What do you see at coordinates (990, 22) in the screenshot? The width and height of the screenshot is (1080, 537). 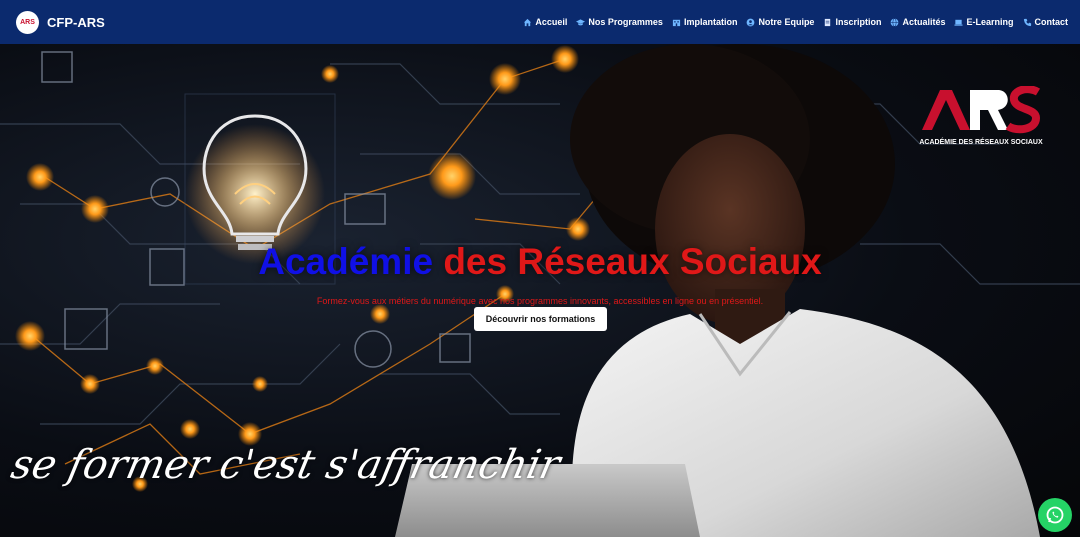 I see `nav-label: E-Learning` at bounding box center [990, 22].